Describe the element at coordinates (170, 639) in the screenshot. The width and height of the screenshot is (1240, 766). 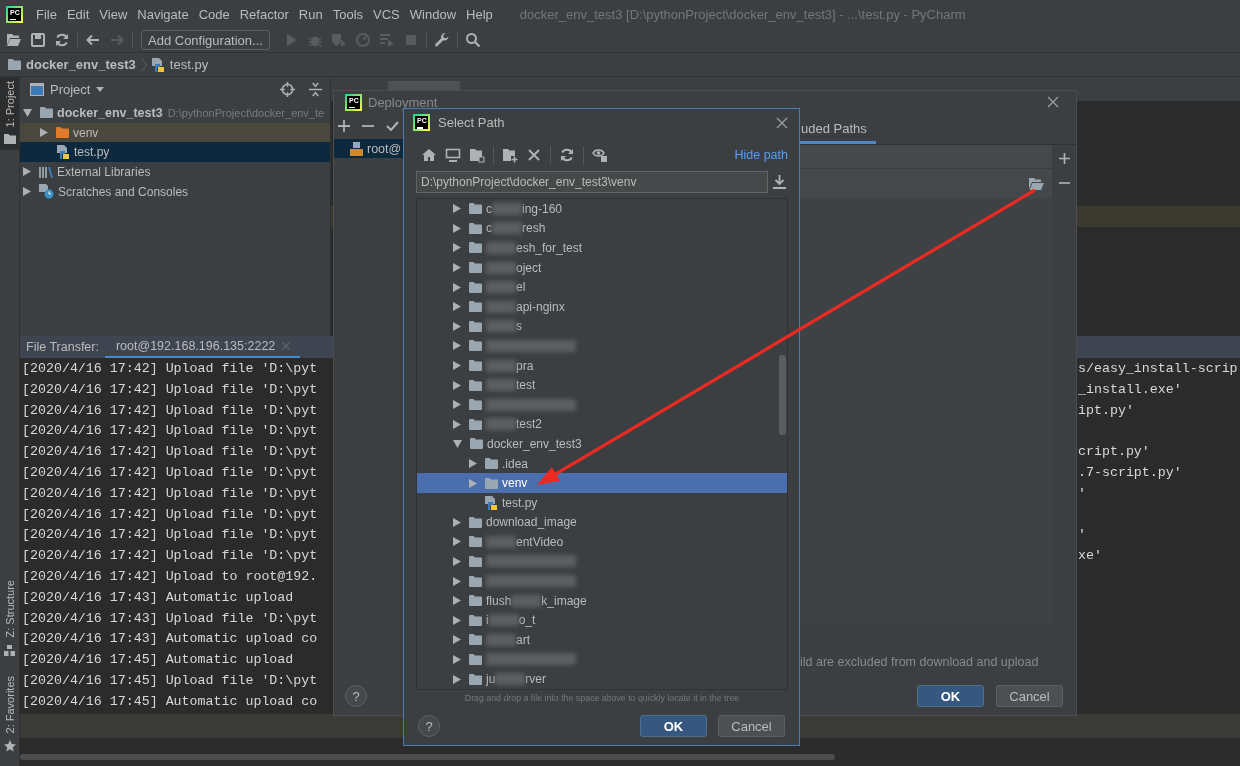
I see `log-line: [2020/4/16 17:43] Automatic upload co` at that location.